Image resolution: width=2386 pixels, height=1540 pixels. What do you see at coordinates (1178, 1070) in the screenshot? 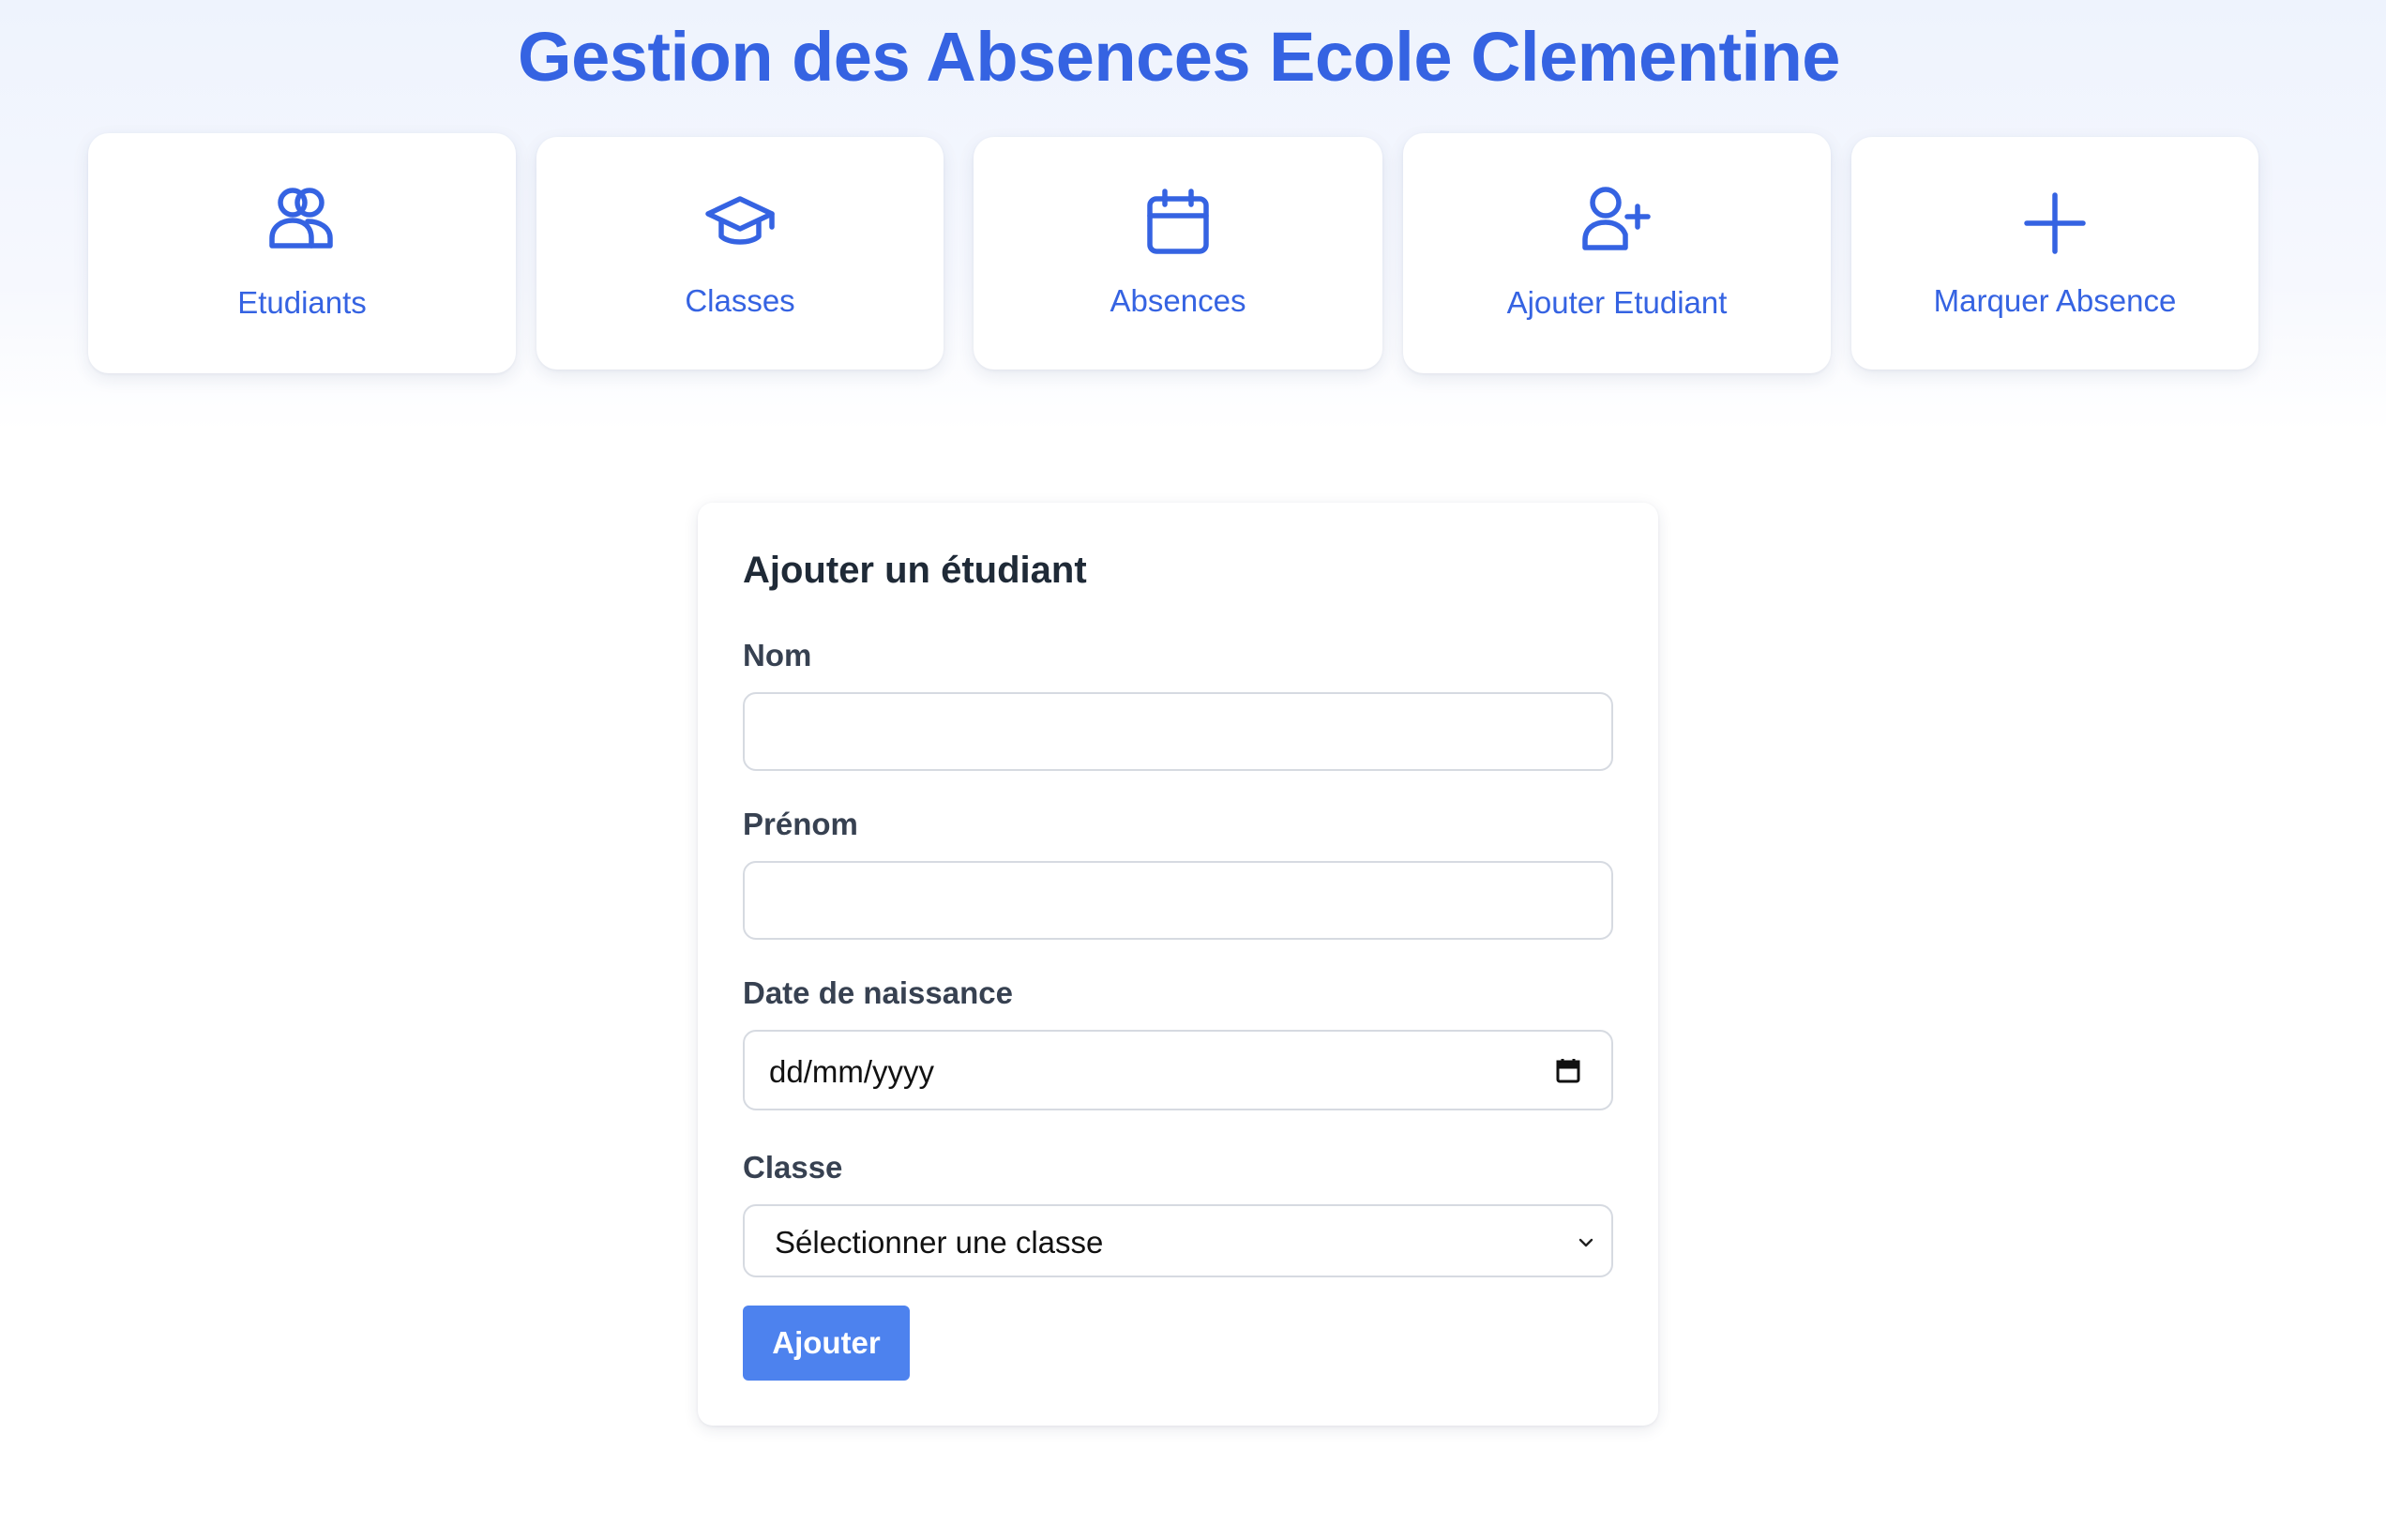
I see `date-naissance-input: dd/mm/yyyy` at bounding box center [1178, 1070].